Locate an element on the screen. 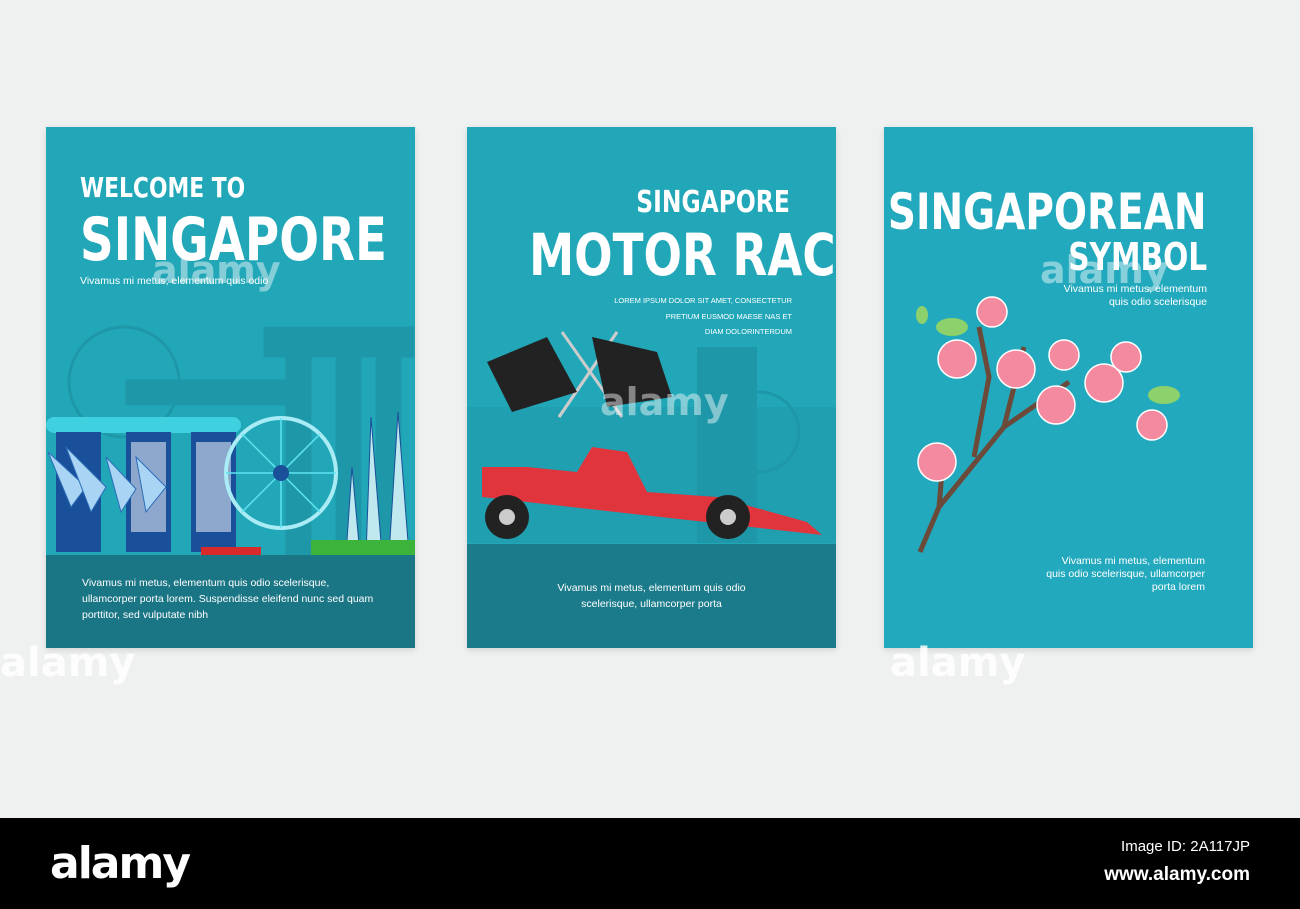 The height and width of the screenshot is (909, 1300). symbol-bottom-line: quis odio scelerisque, ullamcorper is located at coordinates (1125, 574).